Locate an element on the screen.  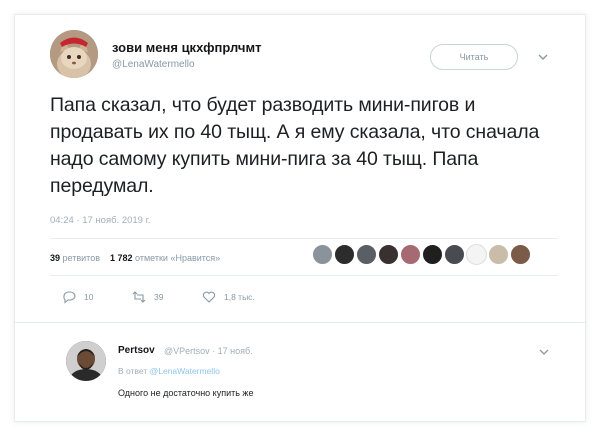
like-count: 1,8 тыс. is located at coordinates (239, 297).